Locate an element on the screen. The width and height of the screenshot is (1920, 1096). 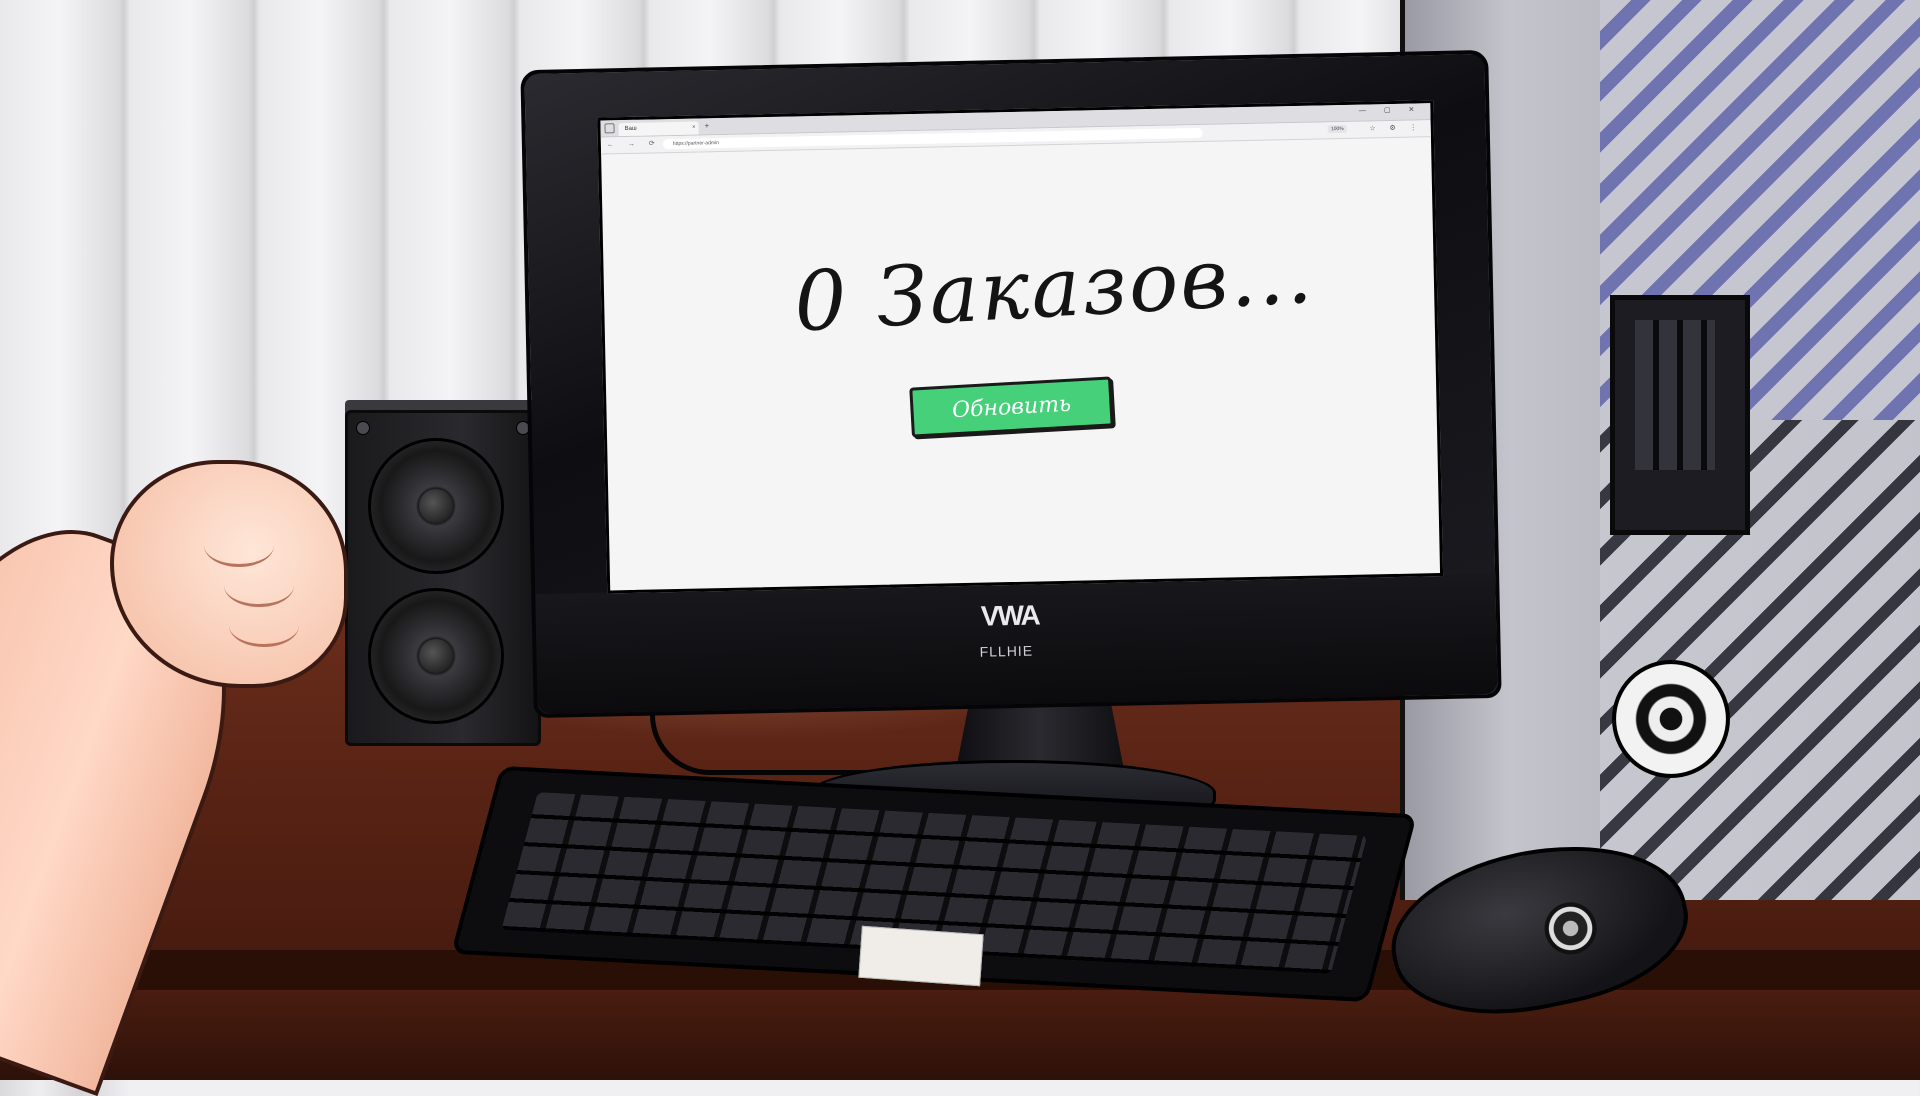
monitor-brand-logo: VWA is located at coordinates (1009, 615).